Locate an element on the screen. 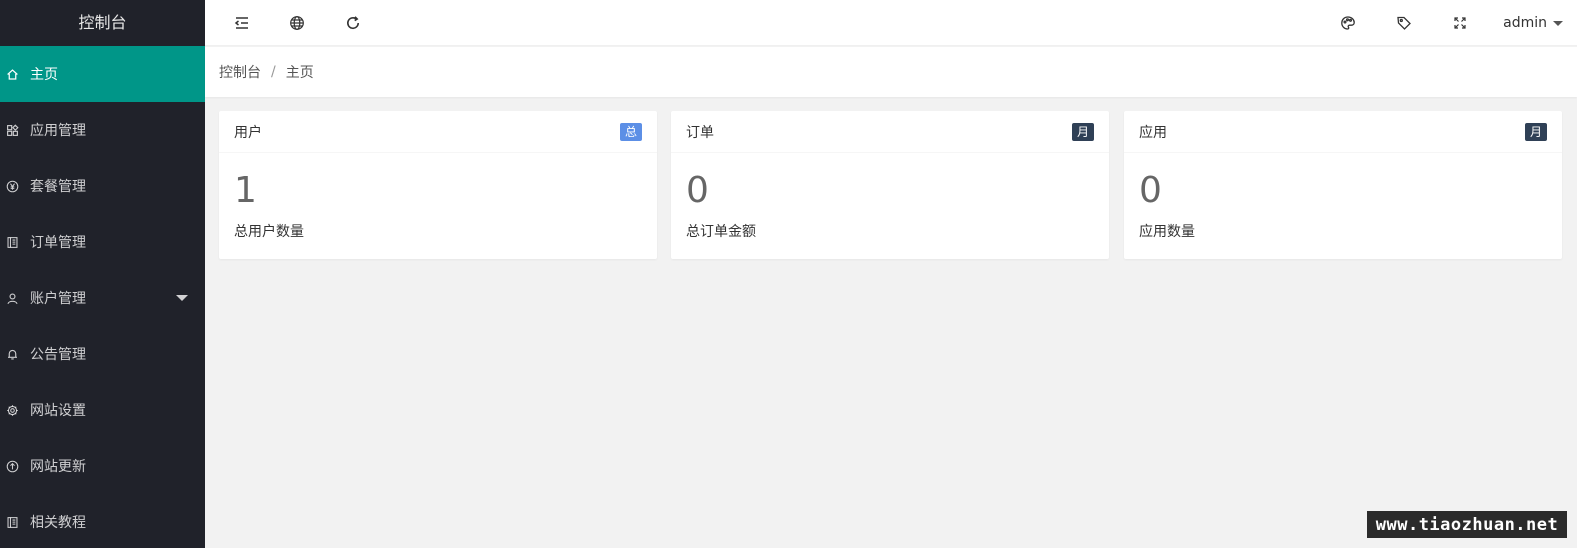 The height and width of the screenshot is (548, 1577). card-value: 1 is located at coordinates (245, 190).